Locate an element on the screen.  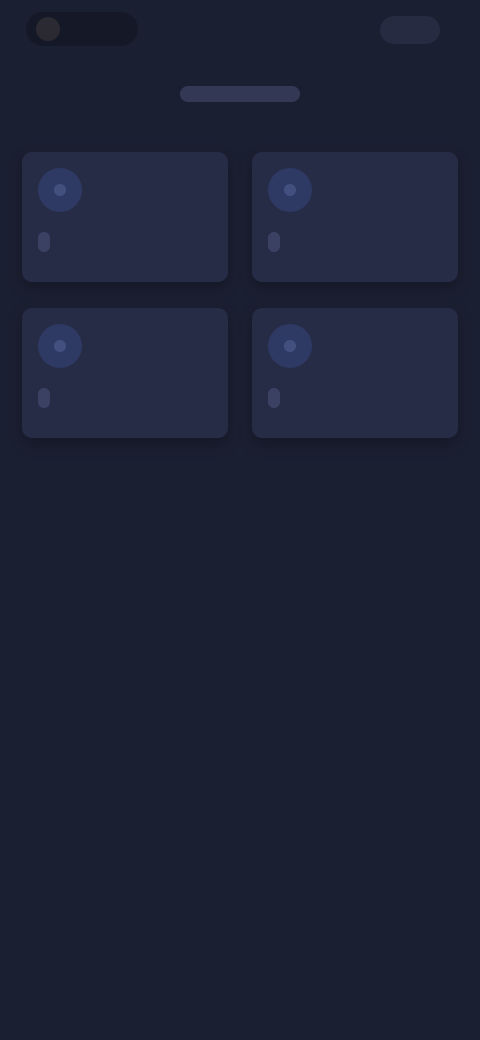
page-title is located at coordinates (240, 94).